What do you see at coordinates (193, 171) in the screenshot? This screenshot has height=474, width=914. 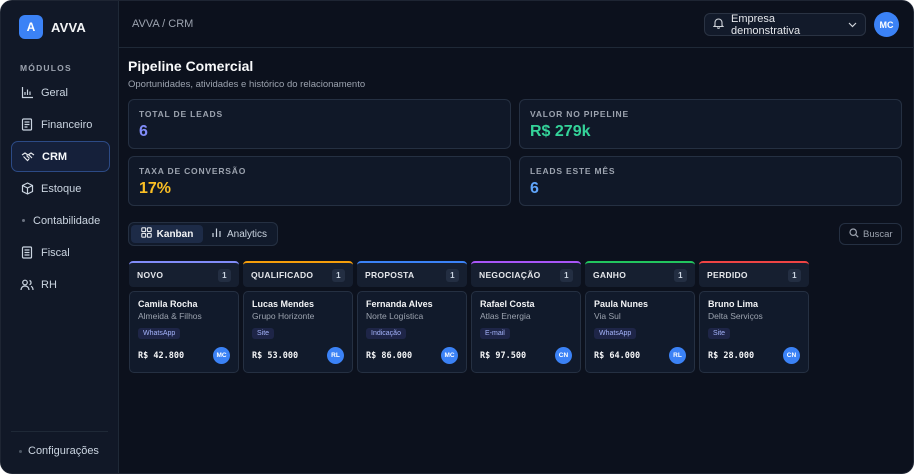 I see `stat-label: TAXA DE CONVERSÃO` at bounding box center [193, 171].